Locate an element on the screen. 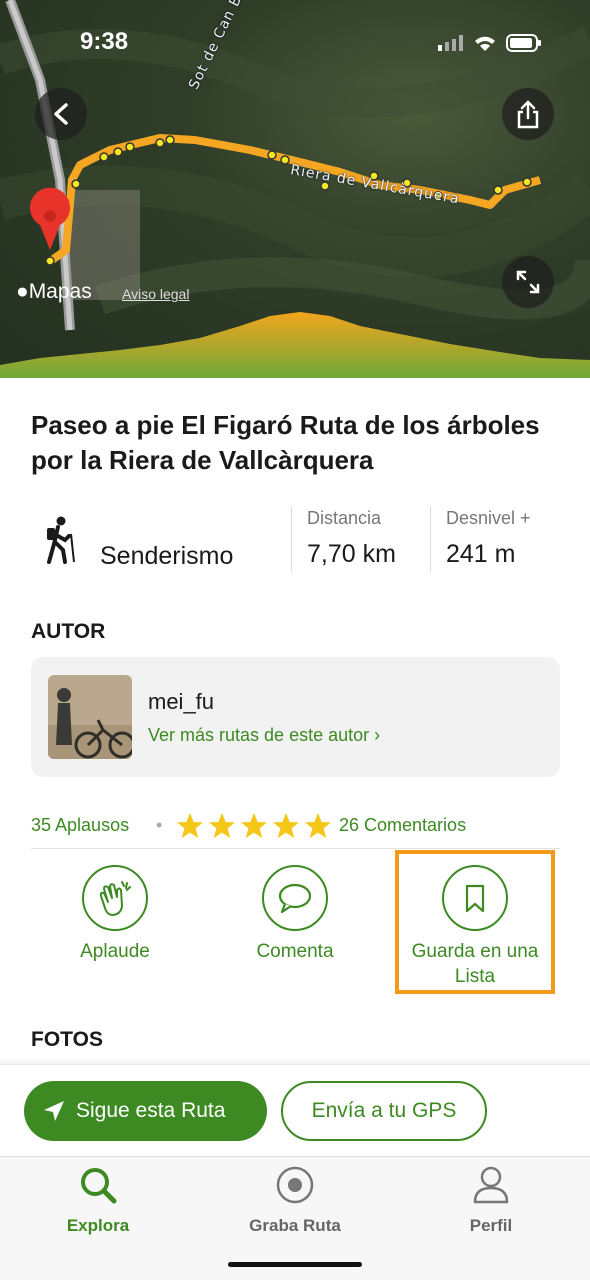 Image resolution: width=590 pixels, height=1280 pixels. record-icon is located at coordinates (295, 1185).